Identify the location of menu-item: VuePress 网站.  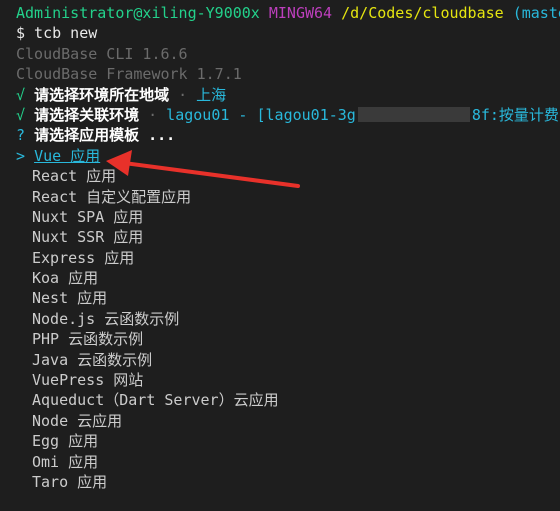
(288, 380).